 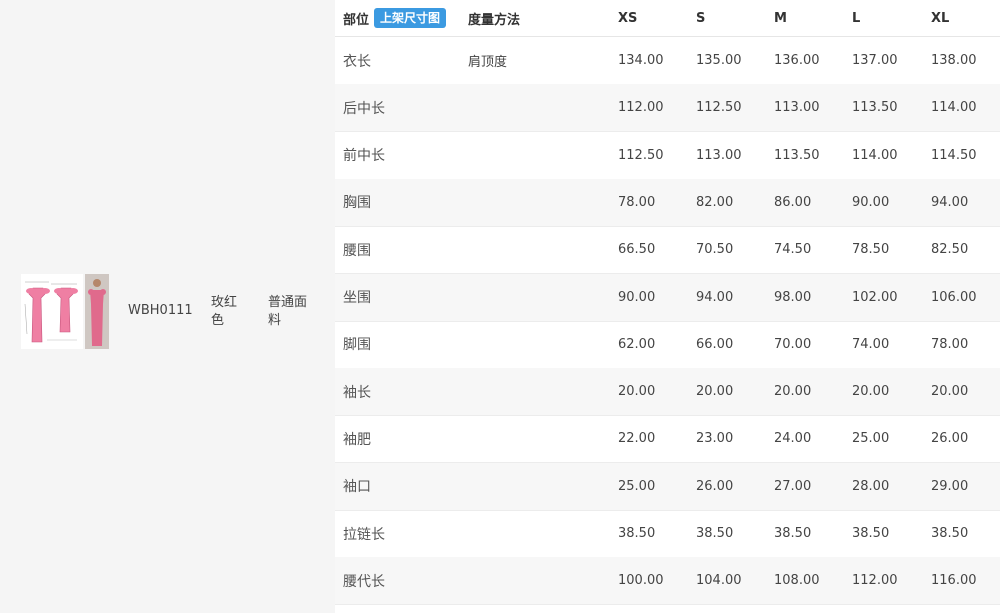 What do you see at coordinates (667, 486) in the screenshot?
I see `table-row: 袖口 25.00 26.00 27.00 28.00 29.00` at bounding box center [667, 486].